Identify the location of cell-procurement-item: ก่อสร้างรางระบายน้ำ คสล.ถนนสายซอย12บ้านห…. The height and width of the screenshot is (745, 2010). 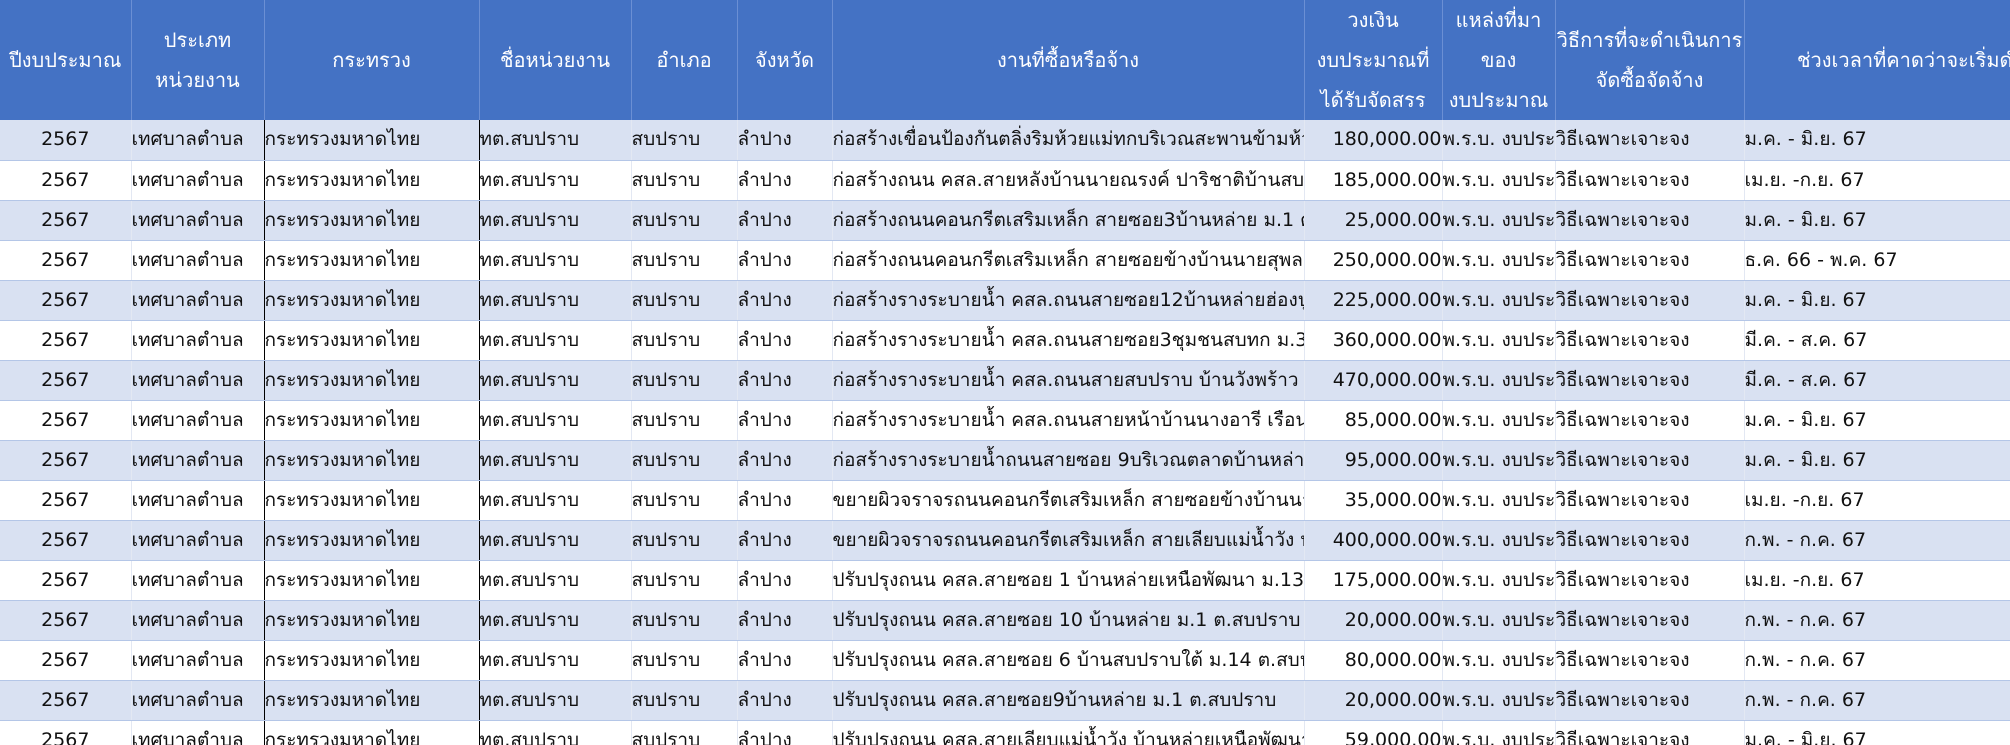
(1068, 300).